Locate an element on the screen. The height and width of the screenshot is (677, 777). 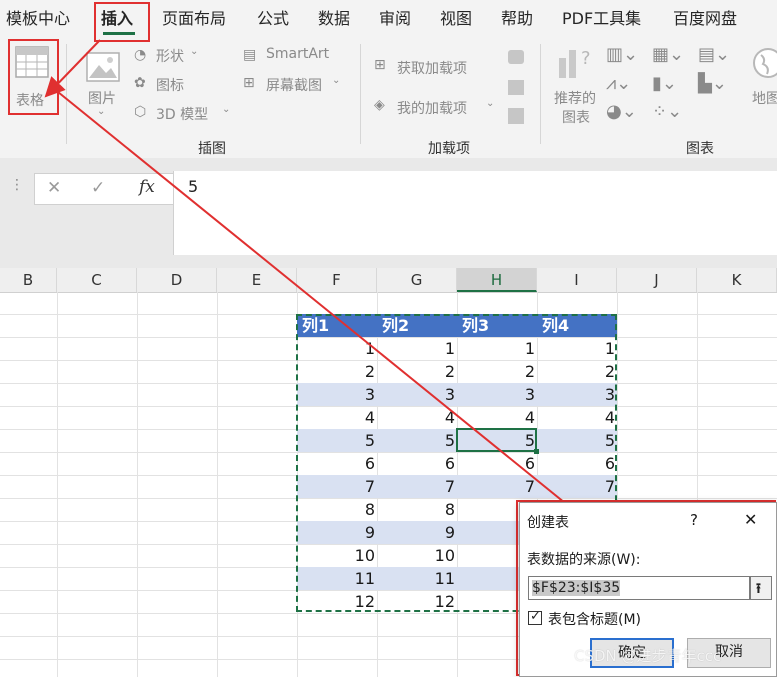
has-headers-label: 表包含标题(M) is located at coordinates (594, 619).